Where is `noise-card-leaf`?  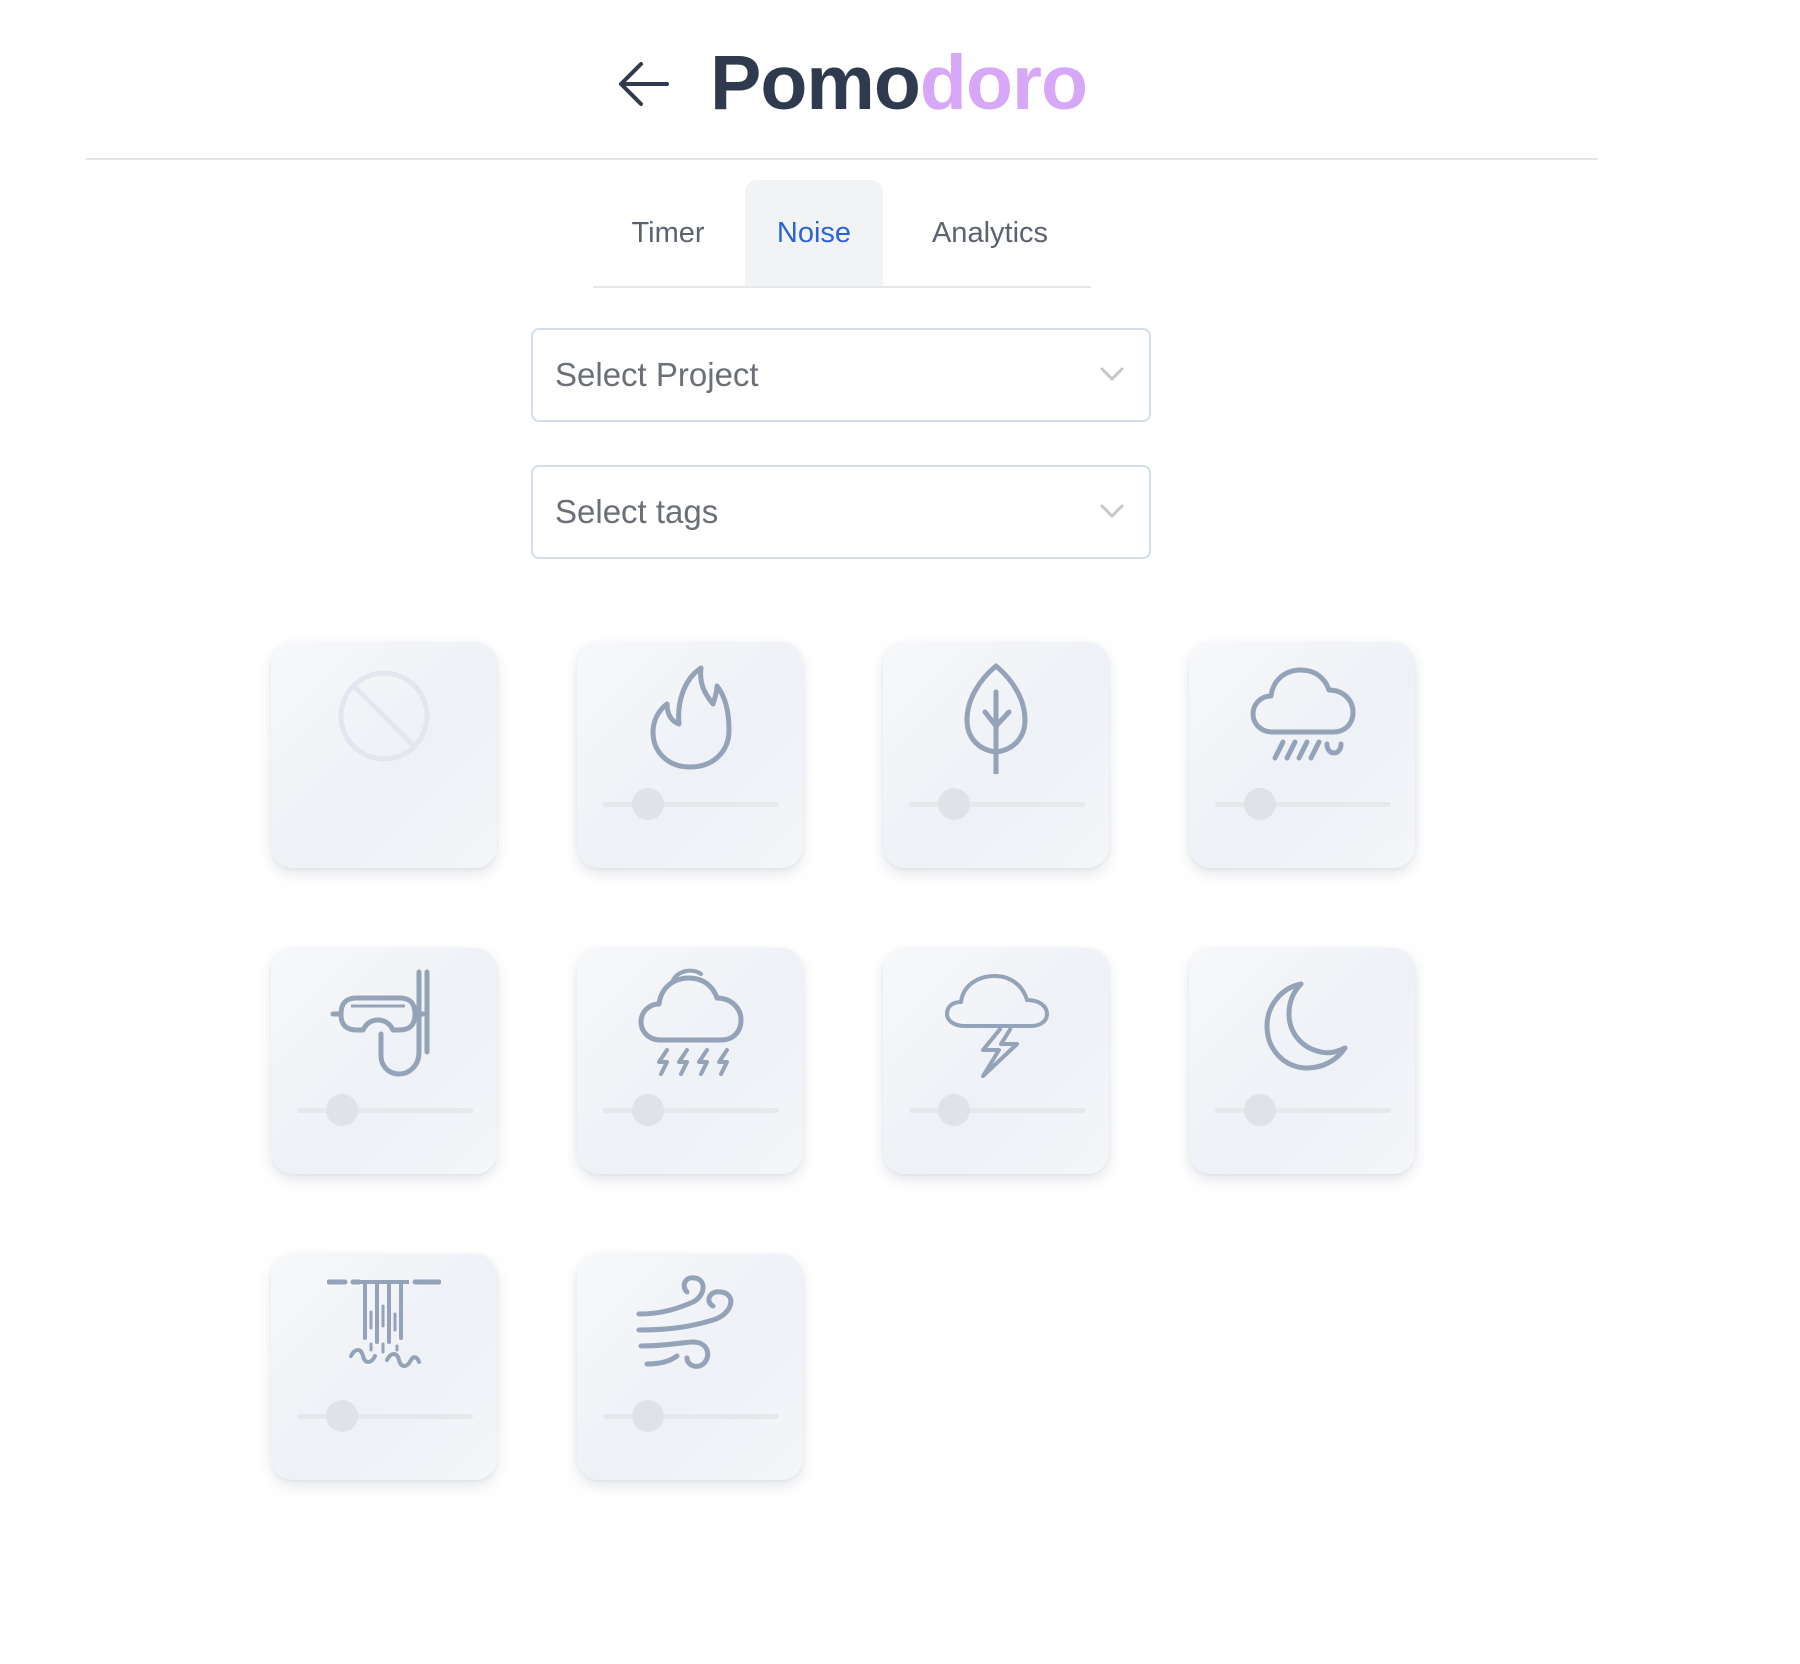 noise-card-leaf is located at coordinates (996, 755).